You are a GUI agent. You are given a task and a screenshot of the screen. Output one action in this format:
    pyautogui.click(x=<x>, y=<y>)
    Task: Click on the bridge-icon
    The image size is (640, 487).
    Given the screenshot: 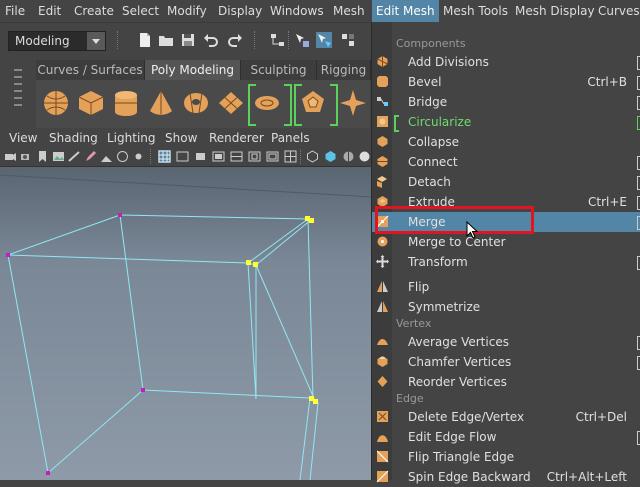 What is the action you would take?
    pyautogui.click(x=382, y=101)
    